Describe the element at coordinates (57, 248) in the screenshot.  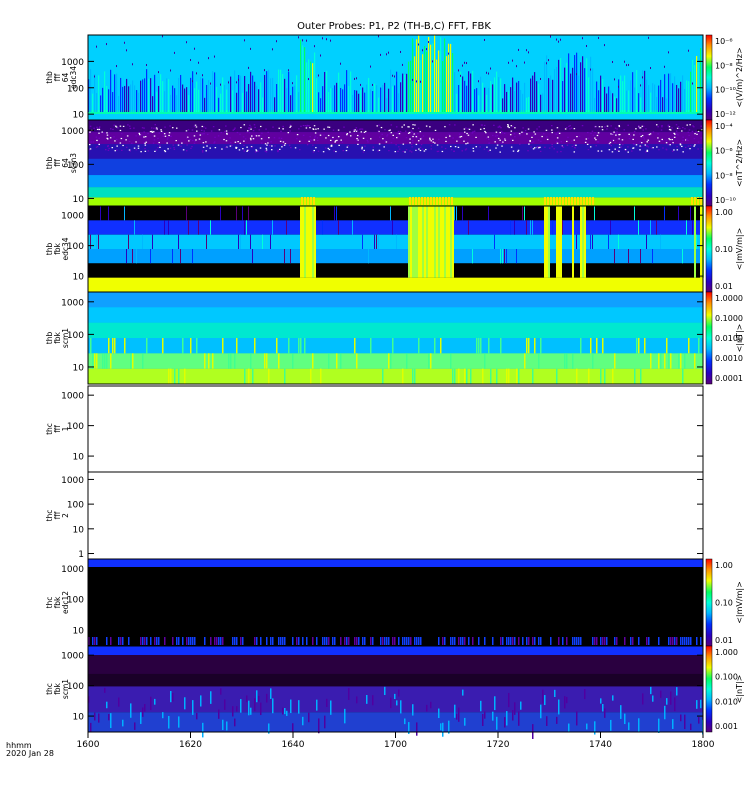
I see `panel-ylabel: thb fbk edc34` at that location.